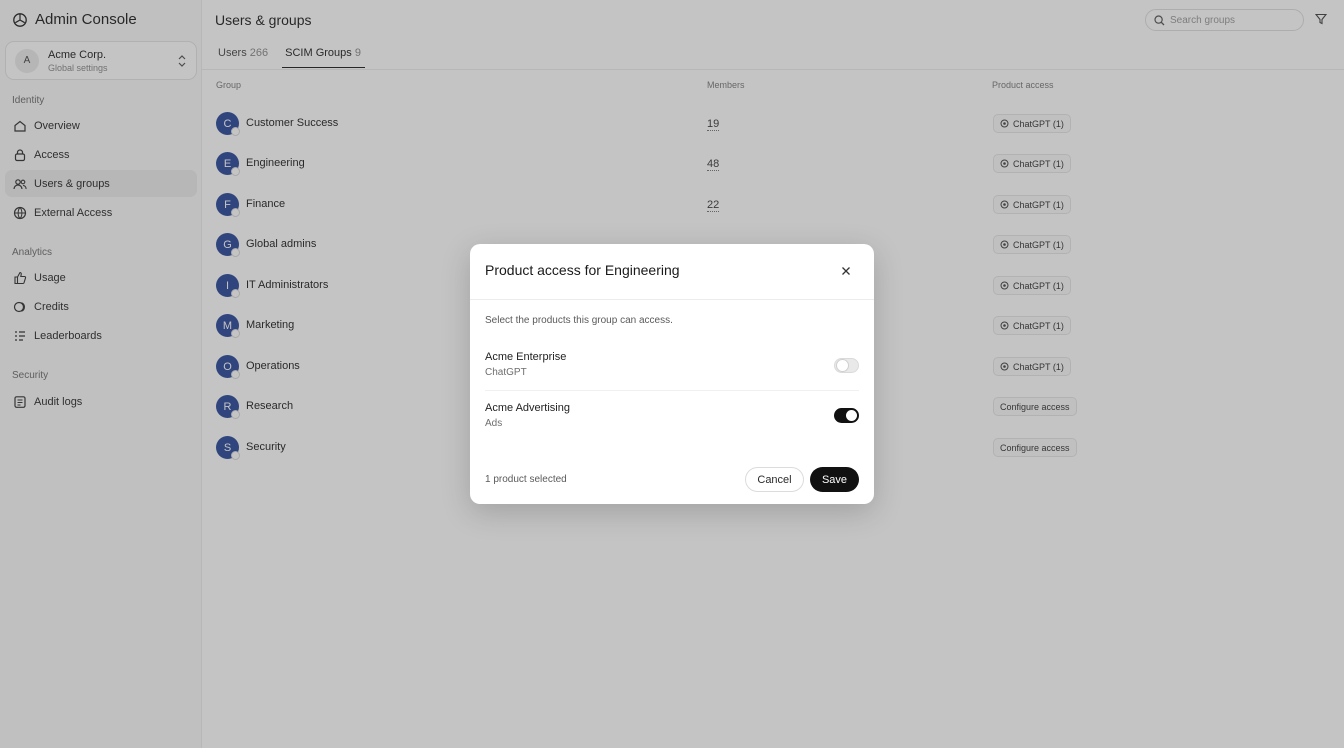 Image resolution: width=1344 pixels, height=748 pixels. What do you see at coordinates (672, 390) in the screenshot?
I see `product-divider` at bounding box center [672, 390].